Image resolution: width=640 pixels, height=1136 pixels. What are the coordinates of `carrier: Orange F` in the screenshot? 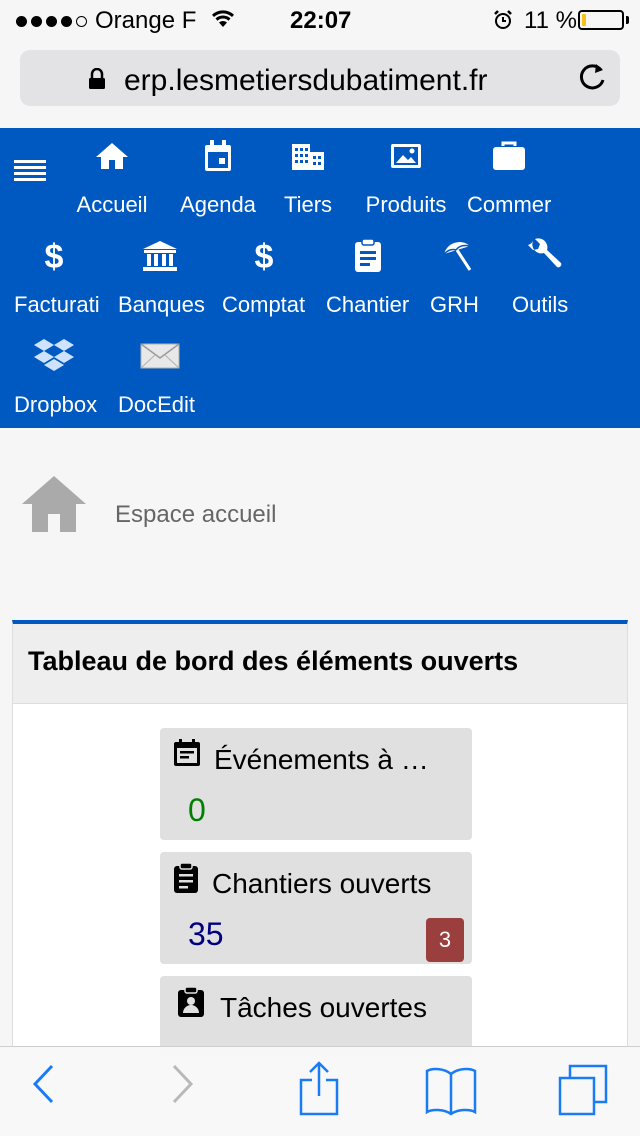 It's located at (126, 21).